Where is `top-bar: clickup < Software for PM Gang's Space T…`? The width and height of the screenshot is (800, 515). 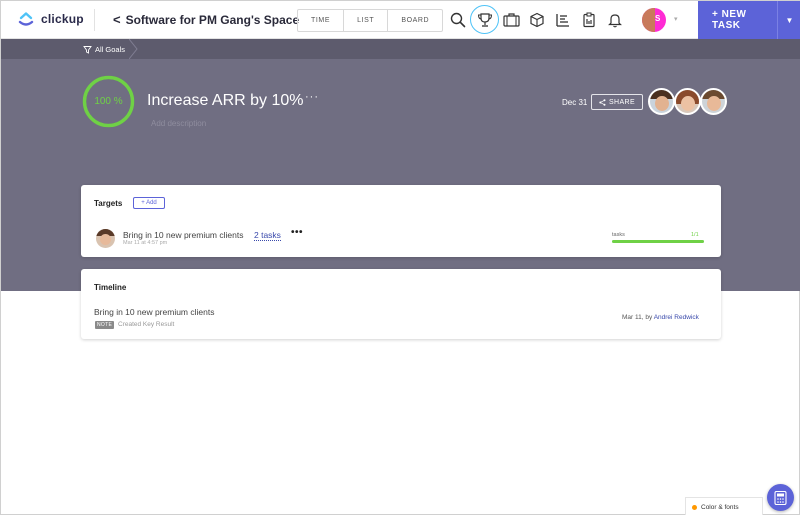 top-bar: clickup < Software for PM Gang's Space T… is located at coordinates (400, 20).